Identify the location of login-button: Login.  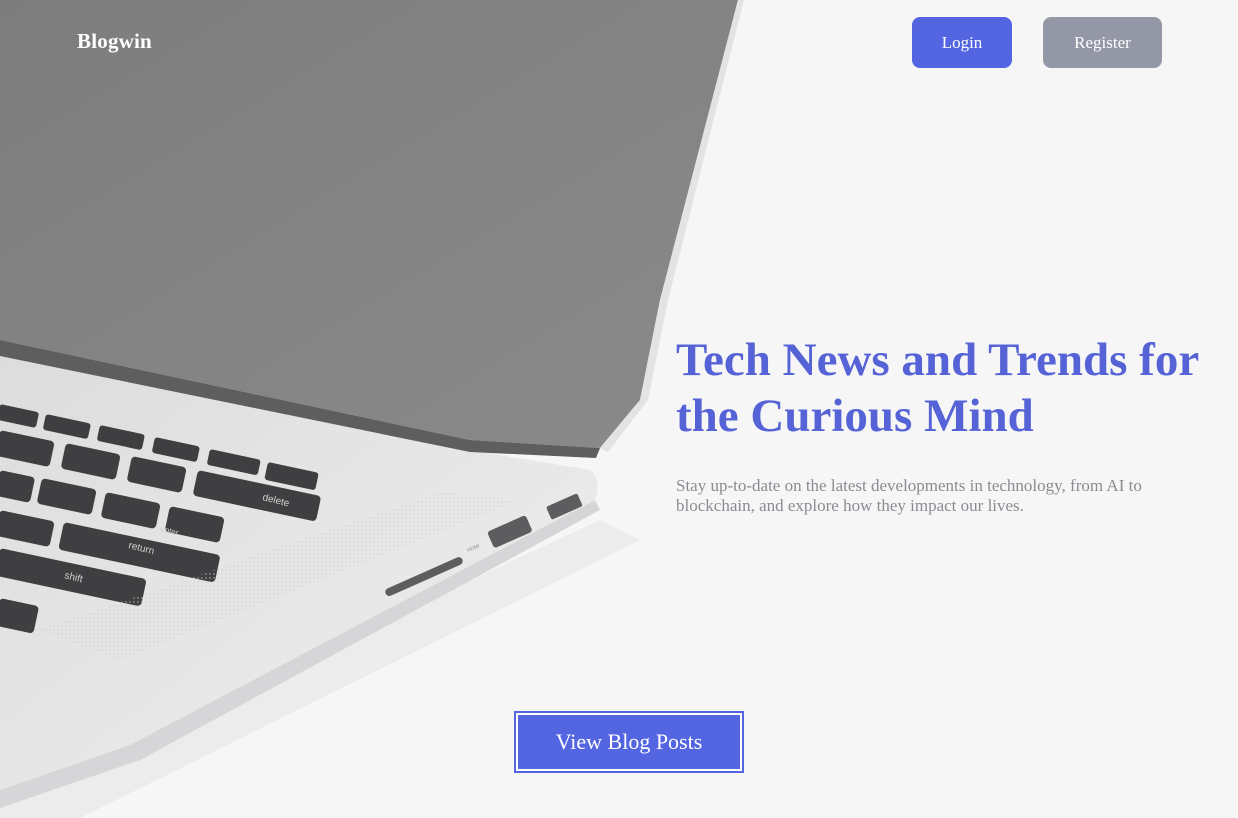
(962, 42).